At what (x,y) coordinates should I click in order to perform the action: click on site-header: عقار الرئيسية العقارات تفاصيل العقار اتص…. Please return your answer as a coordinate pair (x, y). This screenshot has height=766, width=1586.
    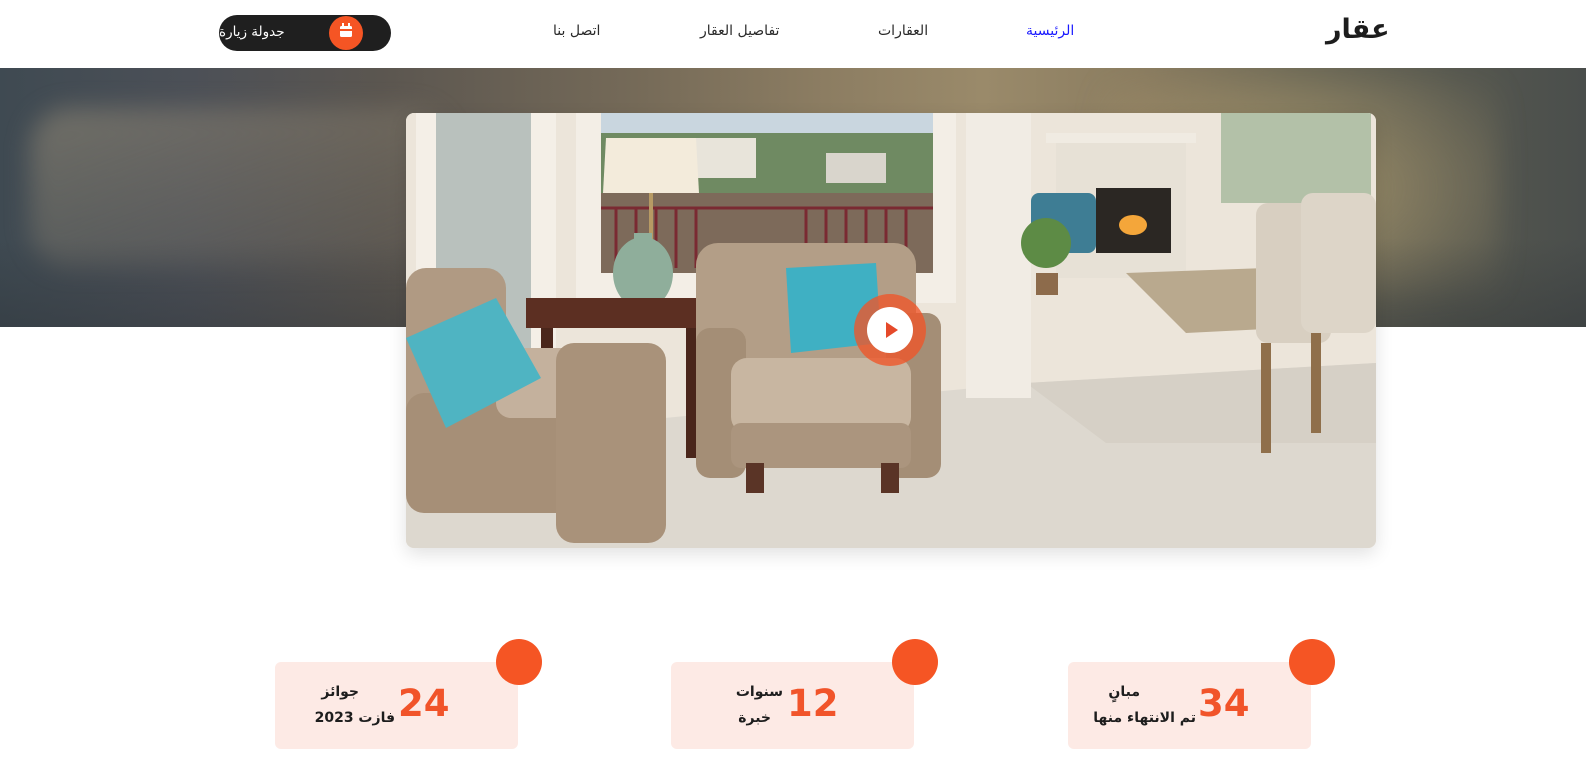
    Looking at the image, I should click on (793, 34).